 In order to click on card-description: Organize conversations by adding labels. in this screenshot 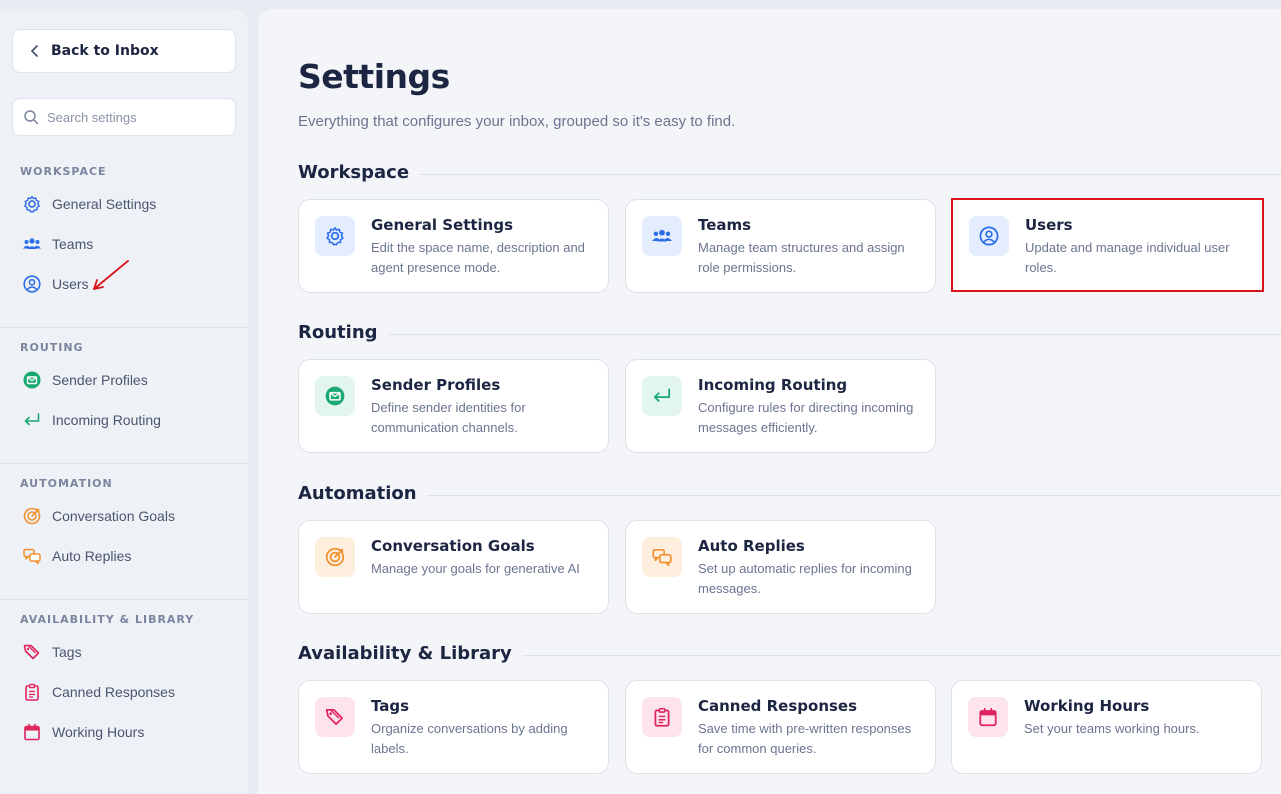, I will do `click(469, 738)`.